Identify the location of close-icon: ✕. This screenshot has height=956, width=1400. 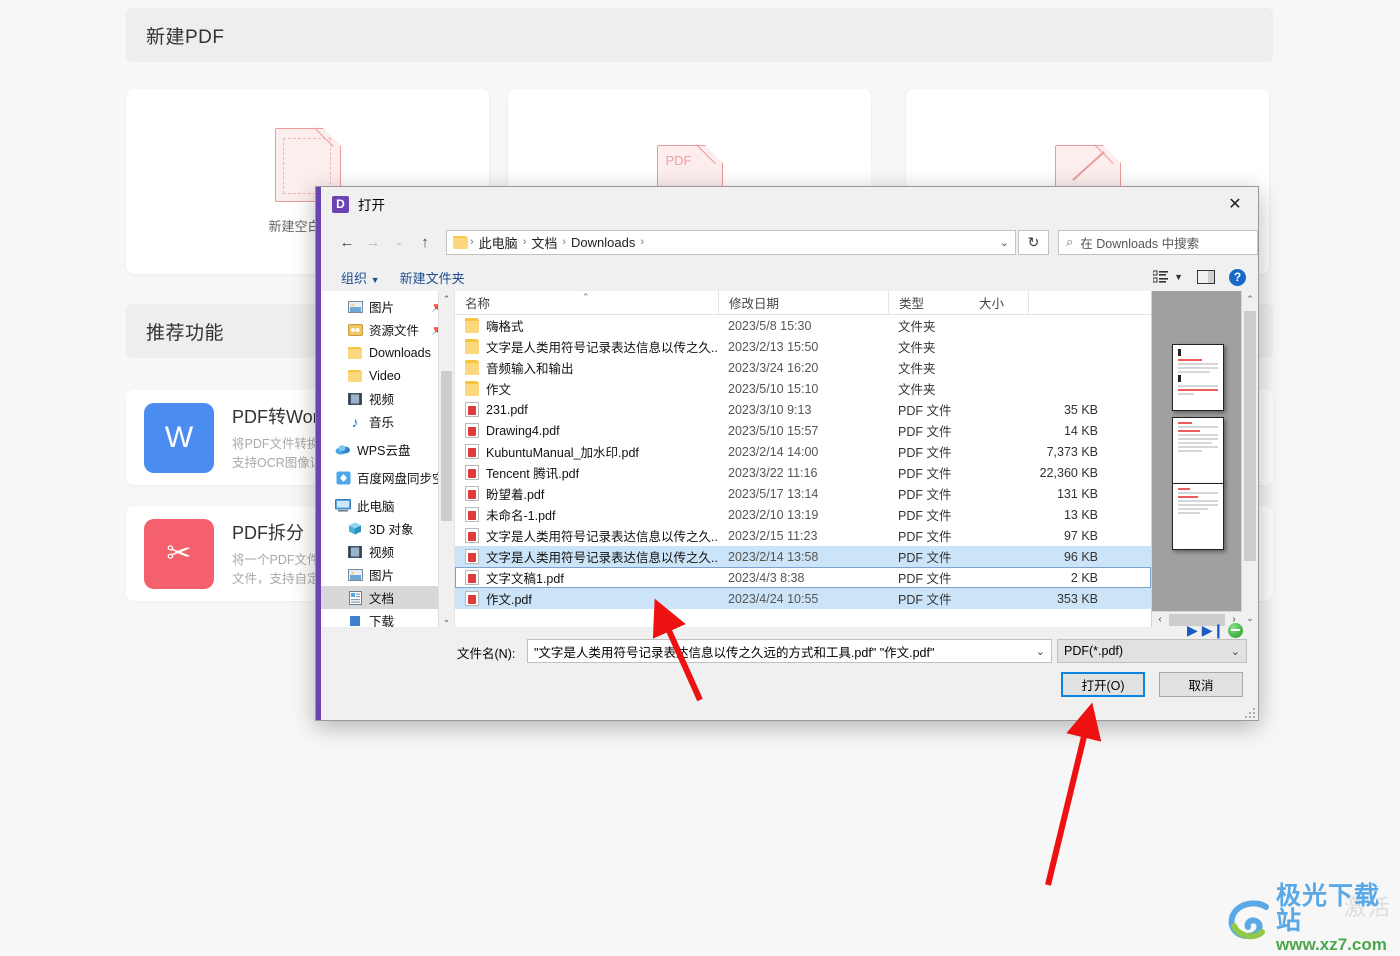
(1235, 204).